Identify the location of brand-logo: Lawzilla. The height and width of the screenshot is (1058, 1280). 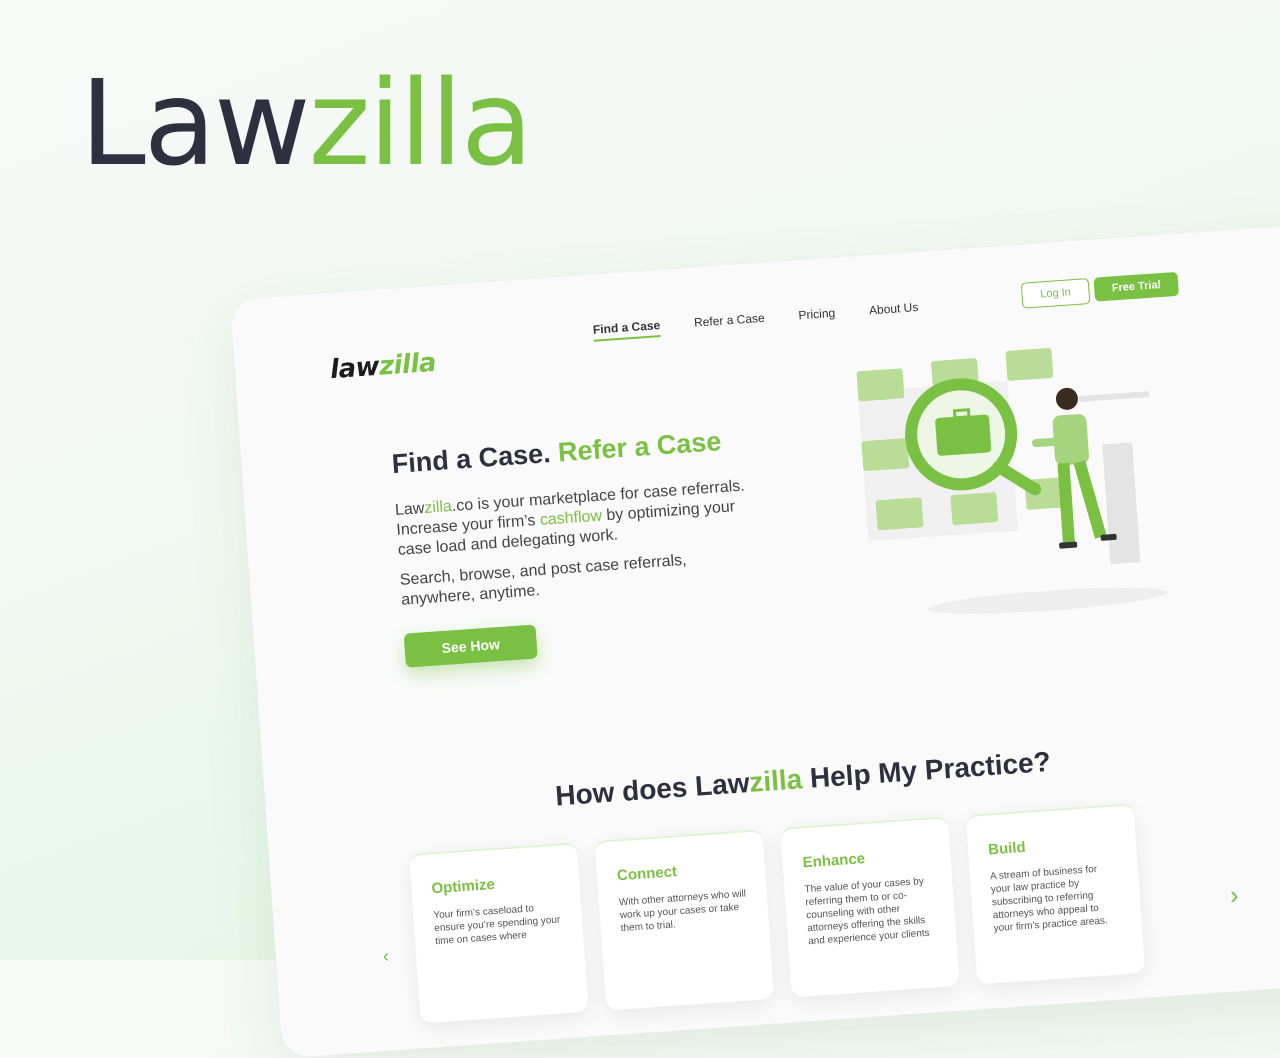
(306, 123).